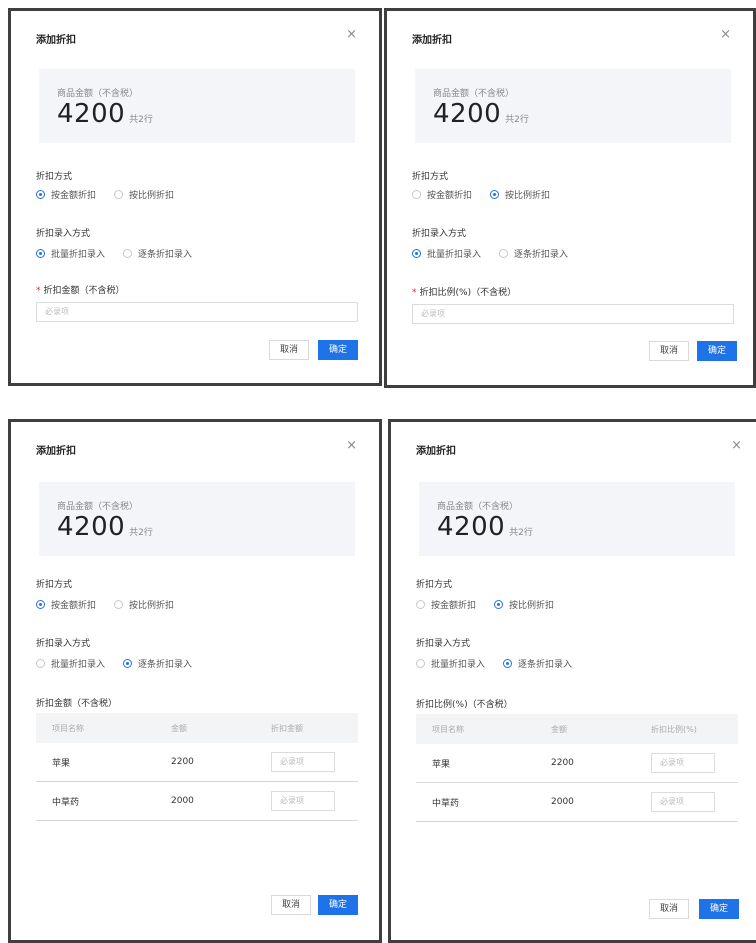 The height and width of the screenshot is (943, 756). What do you see at coordinates (197, 762) in the screenshot?
I see `table-row: 苹果 2200 必录项` at bounding box center [197, 762].